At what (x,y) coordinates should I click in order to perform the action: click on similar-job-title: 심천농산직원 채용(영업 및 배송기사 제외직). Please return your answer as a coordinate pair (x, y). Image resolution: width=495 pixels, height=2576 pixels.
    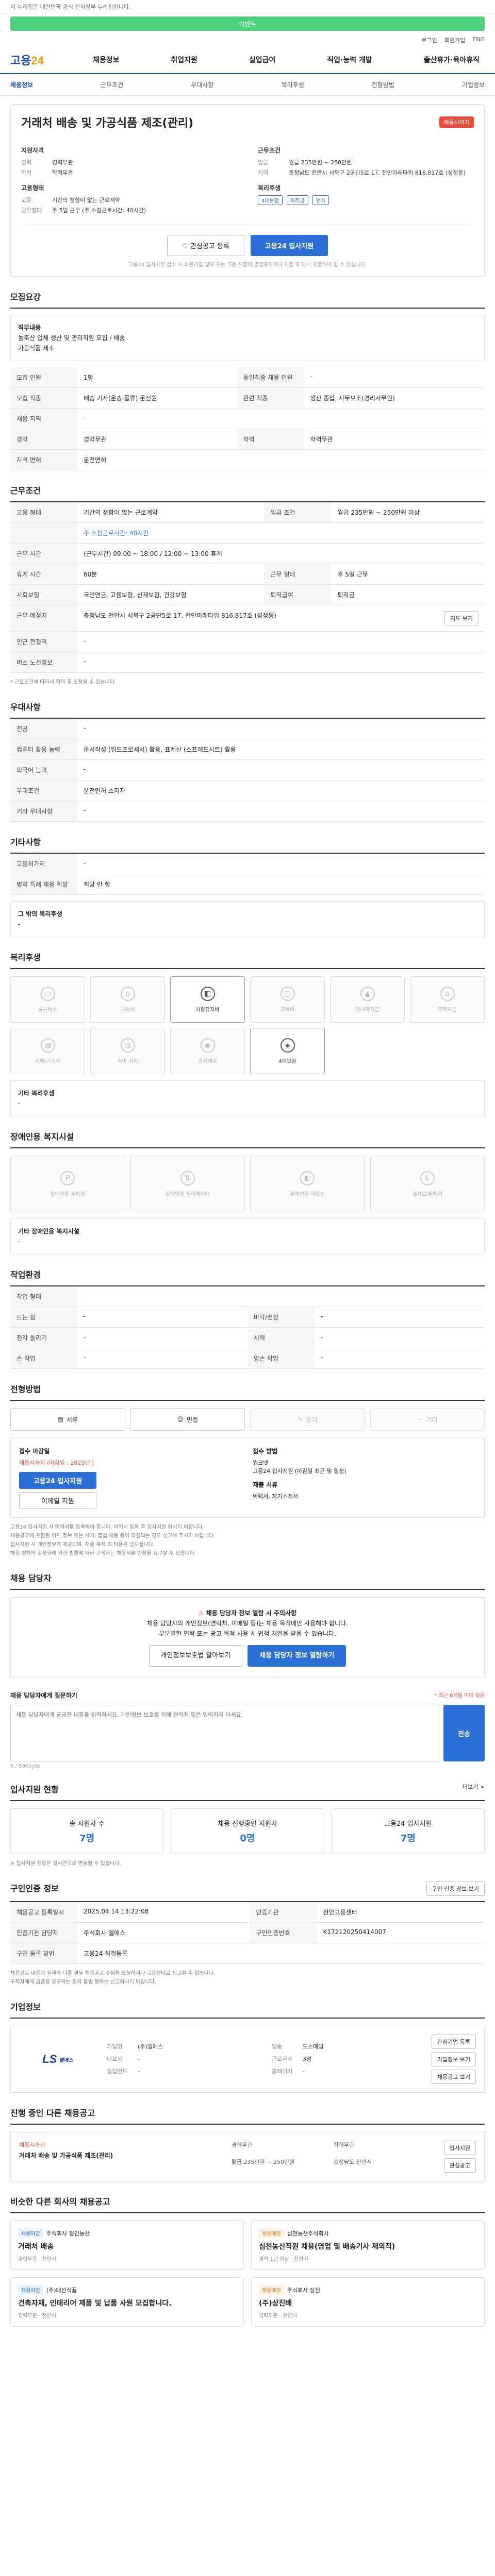
    Looking at the image, I should click on (368, 2246).